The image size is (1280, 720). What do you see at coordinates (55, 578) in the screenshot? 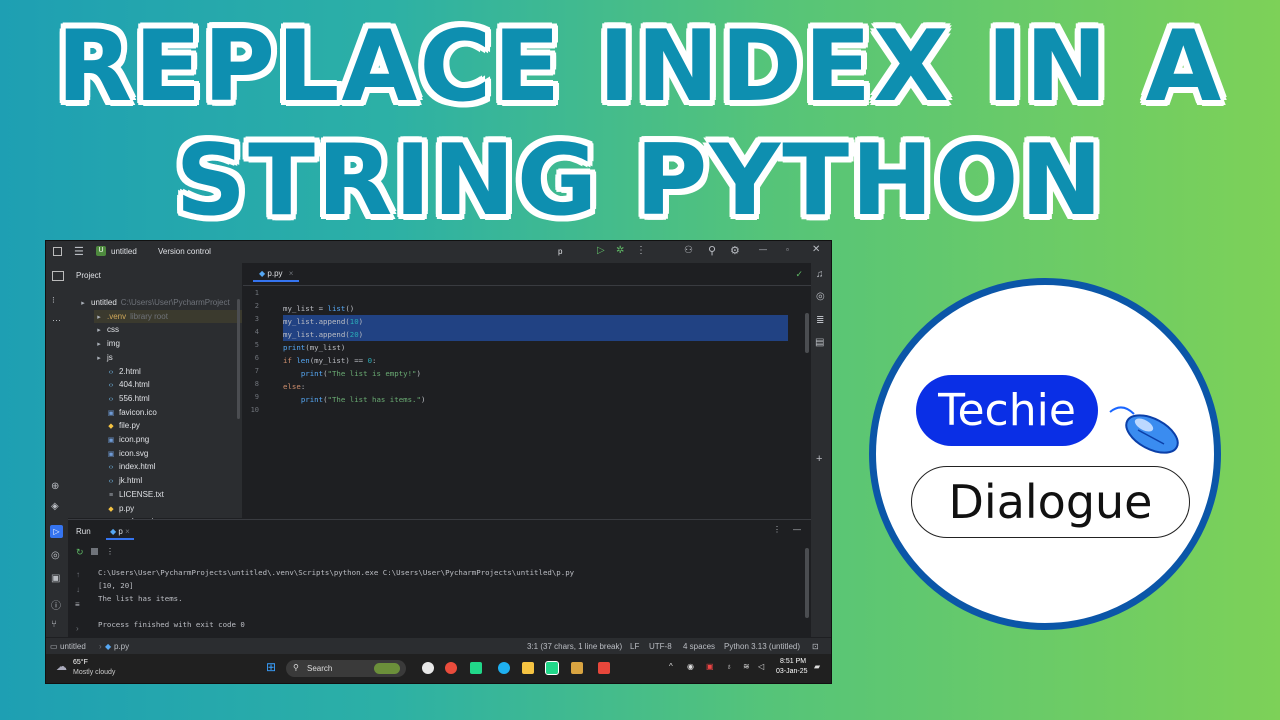
I see `terminal-icon: ▣` at bounding box center [55, 578].